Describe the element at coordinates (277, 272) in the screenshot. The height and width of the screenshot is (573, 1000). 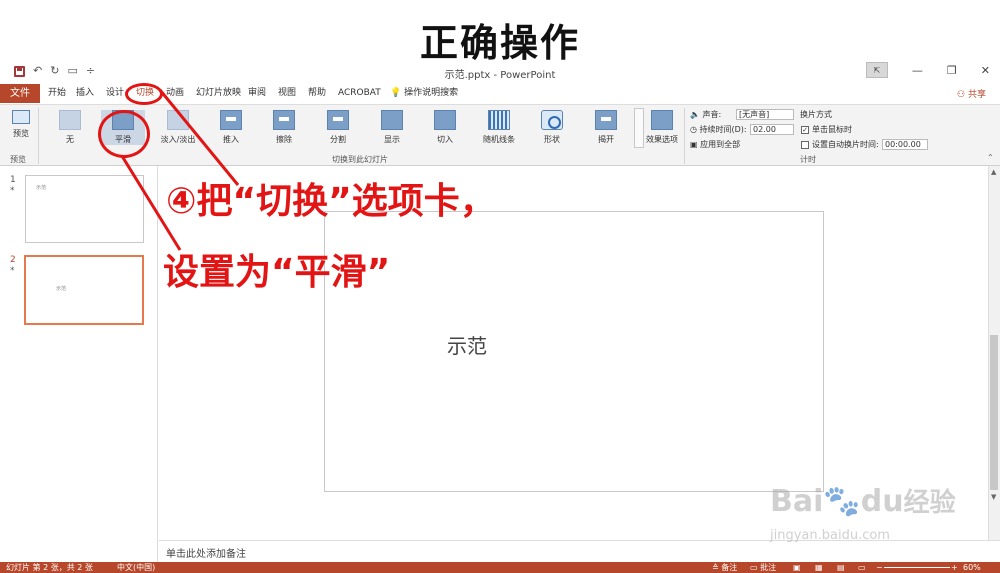
I see `annotation-step-text-2: 设置为“平滑”` at that location.